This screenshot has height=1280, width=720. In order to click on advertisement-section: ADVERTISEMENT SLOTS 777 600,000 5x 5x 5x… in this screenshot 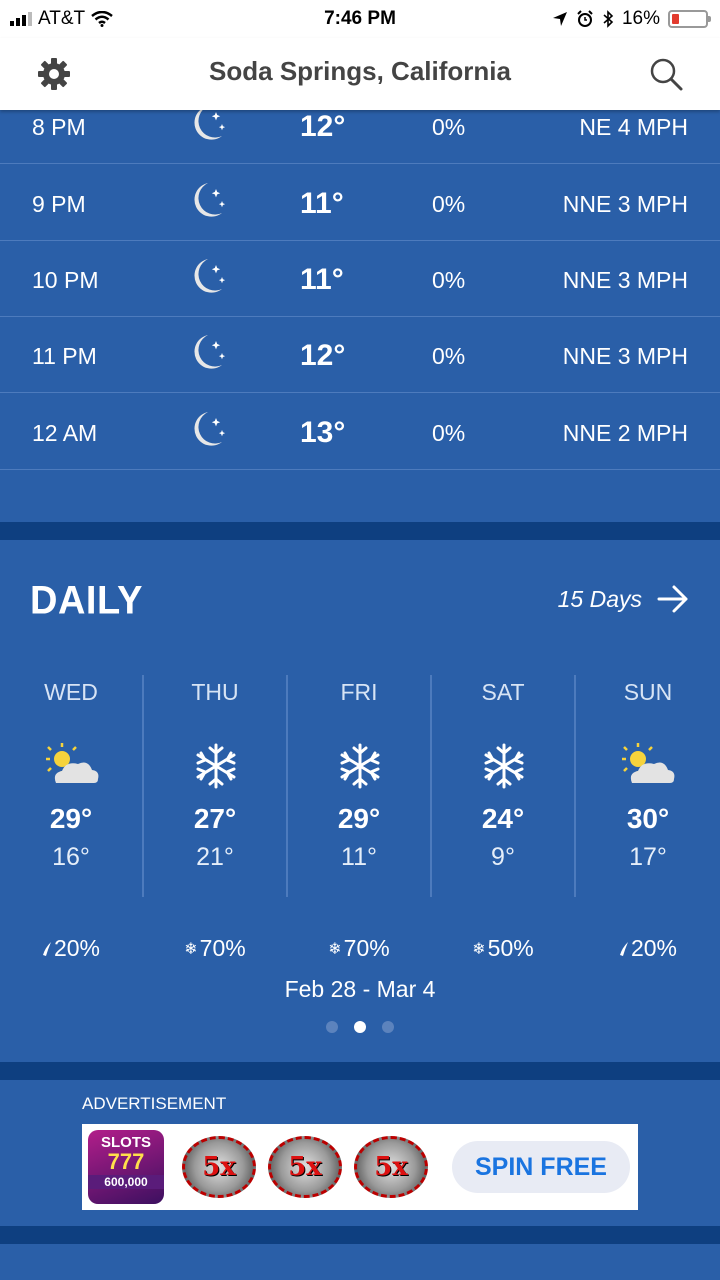, I will do `click(360, 1153)`.